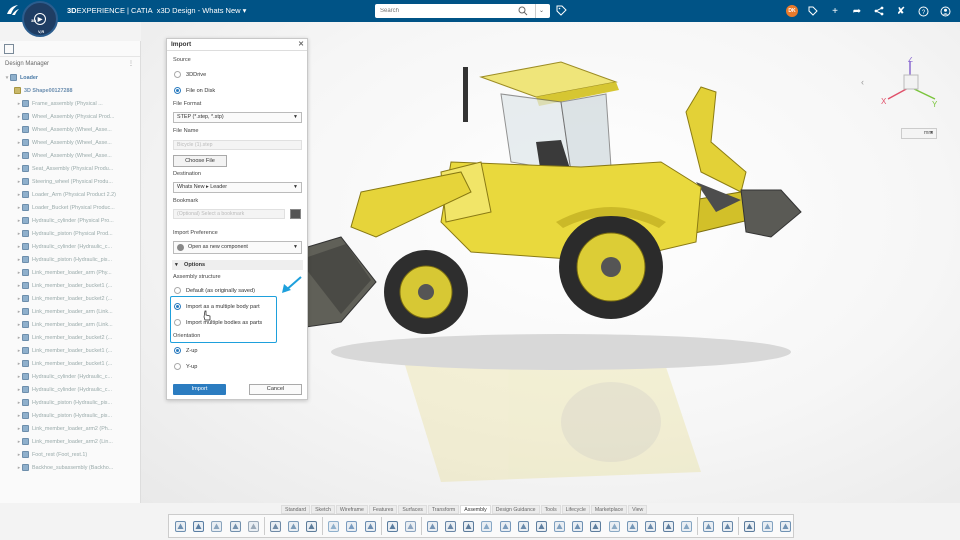 This screenshot has width=960, height=540. What do you see at coordinates (301, 45) in the screenshot?
I see `close-icon: ✕` at bounding box center [301, 45].